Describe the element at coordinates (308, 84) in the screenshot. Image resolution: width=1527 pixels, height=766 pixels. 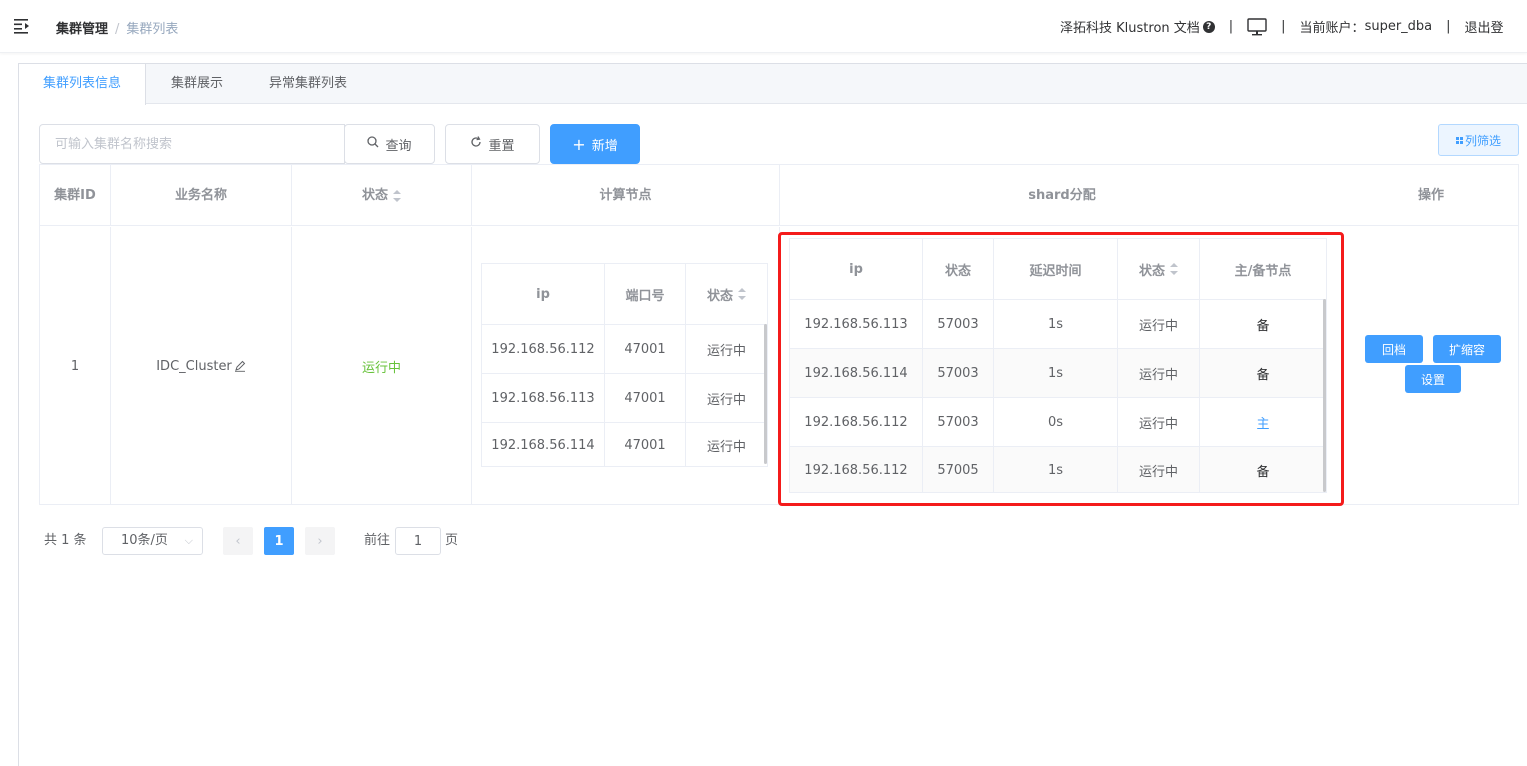
I see `tab-abnormal-cluster-list: 异常集群列表` at that location.